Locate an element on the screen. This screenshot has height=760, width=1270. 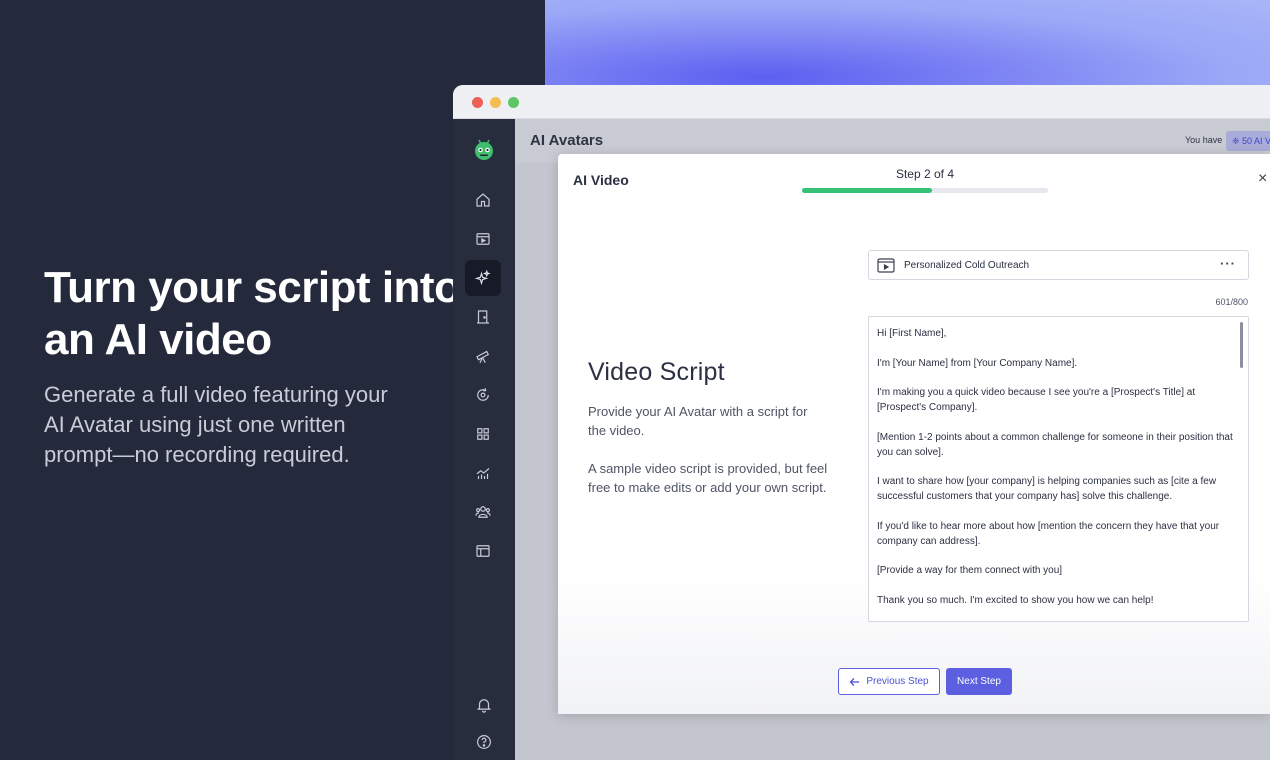
sidebar is located at coordinates (484, 439).